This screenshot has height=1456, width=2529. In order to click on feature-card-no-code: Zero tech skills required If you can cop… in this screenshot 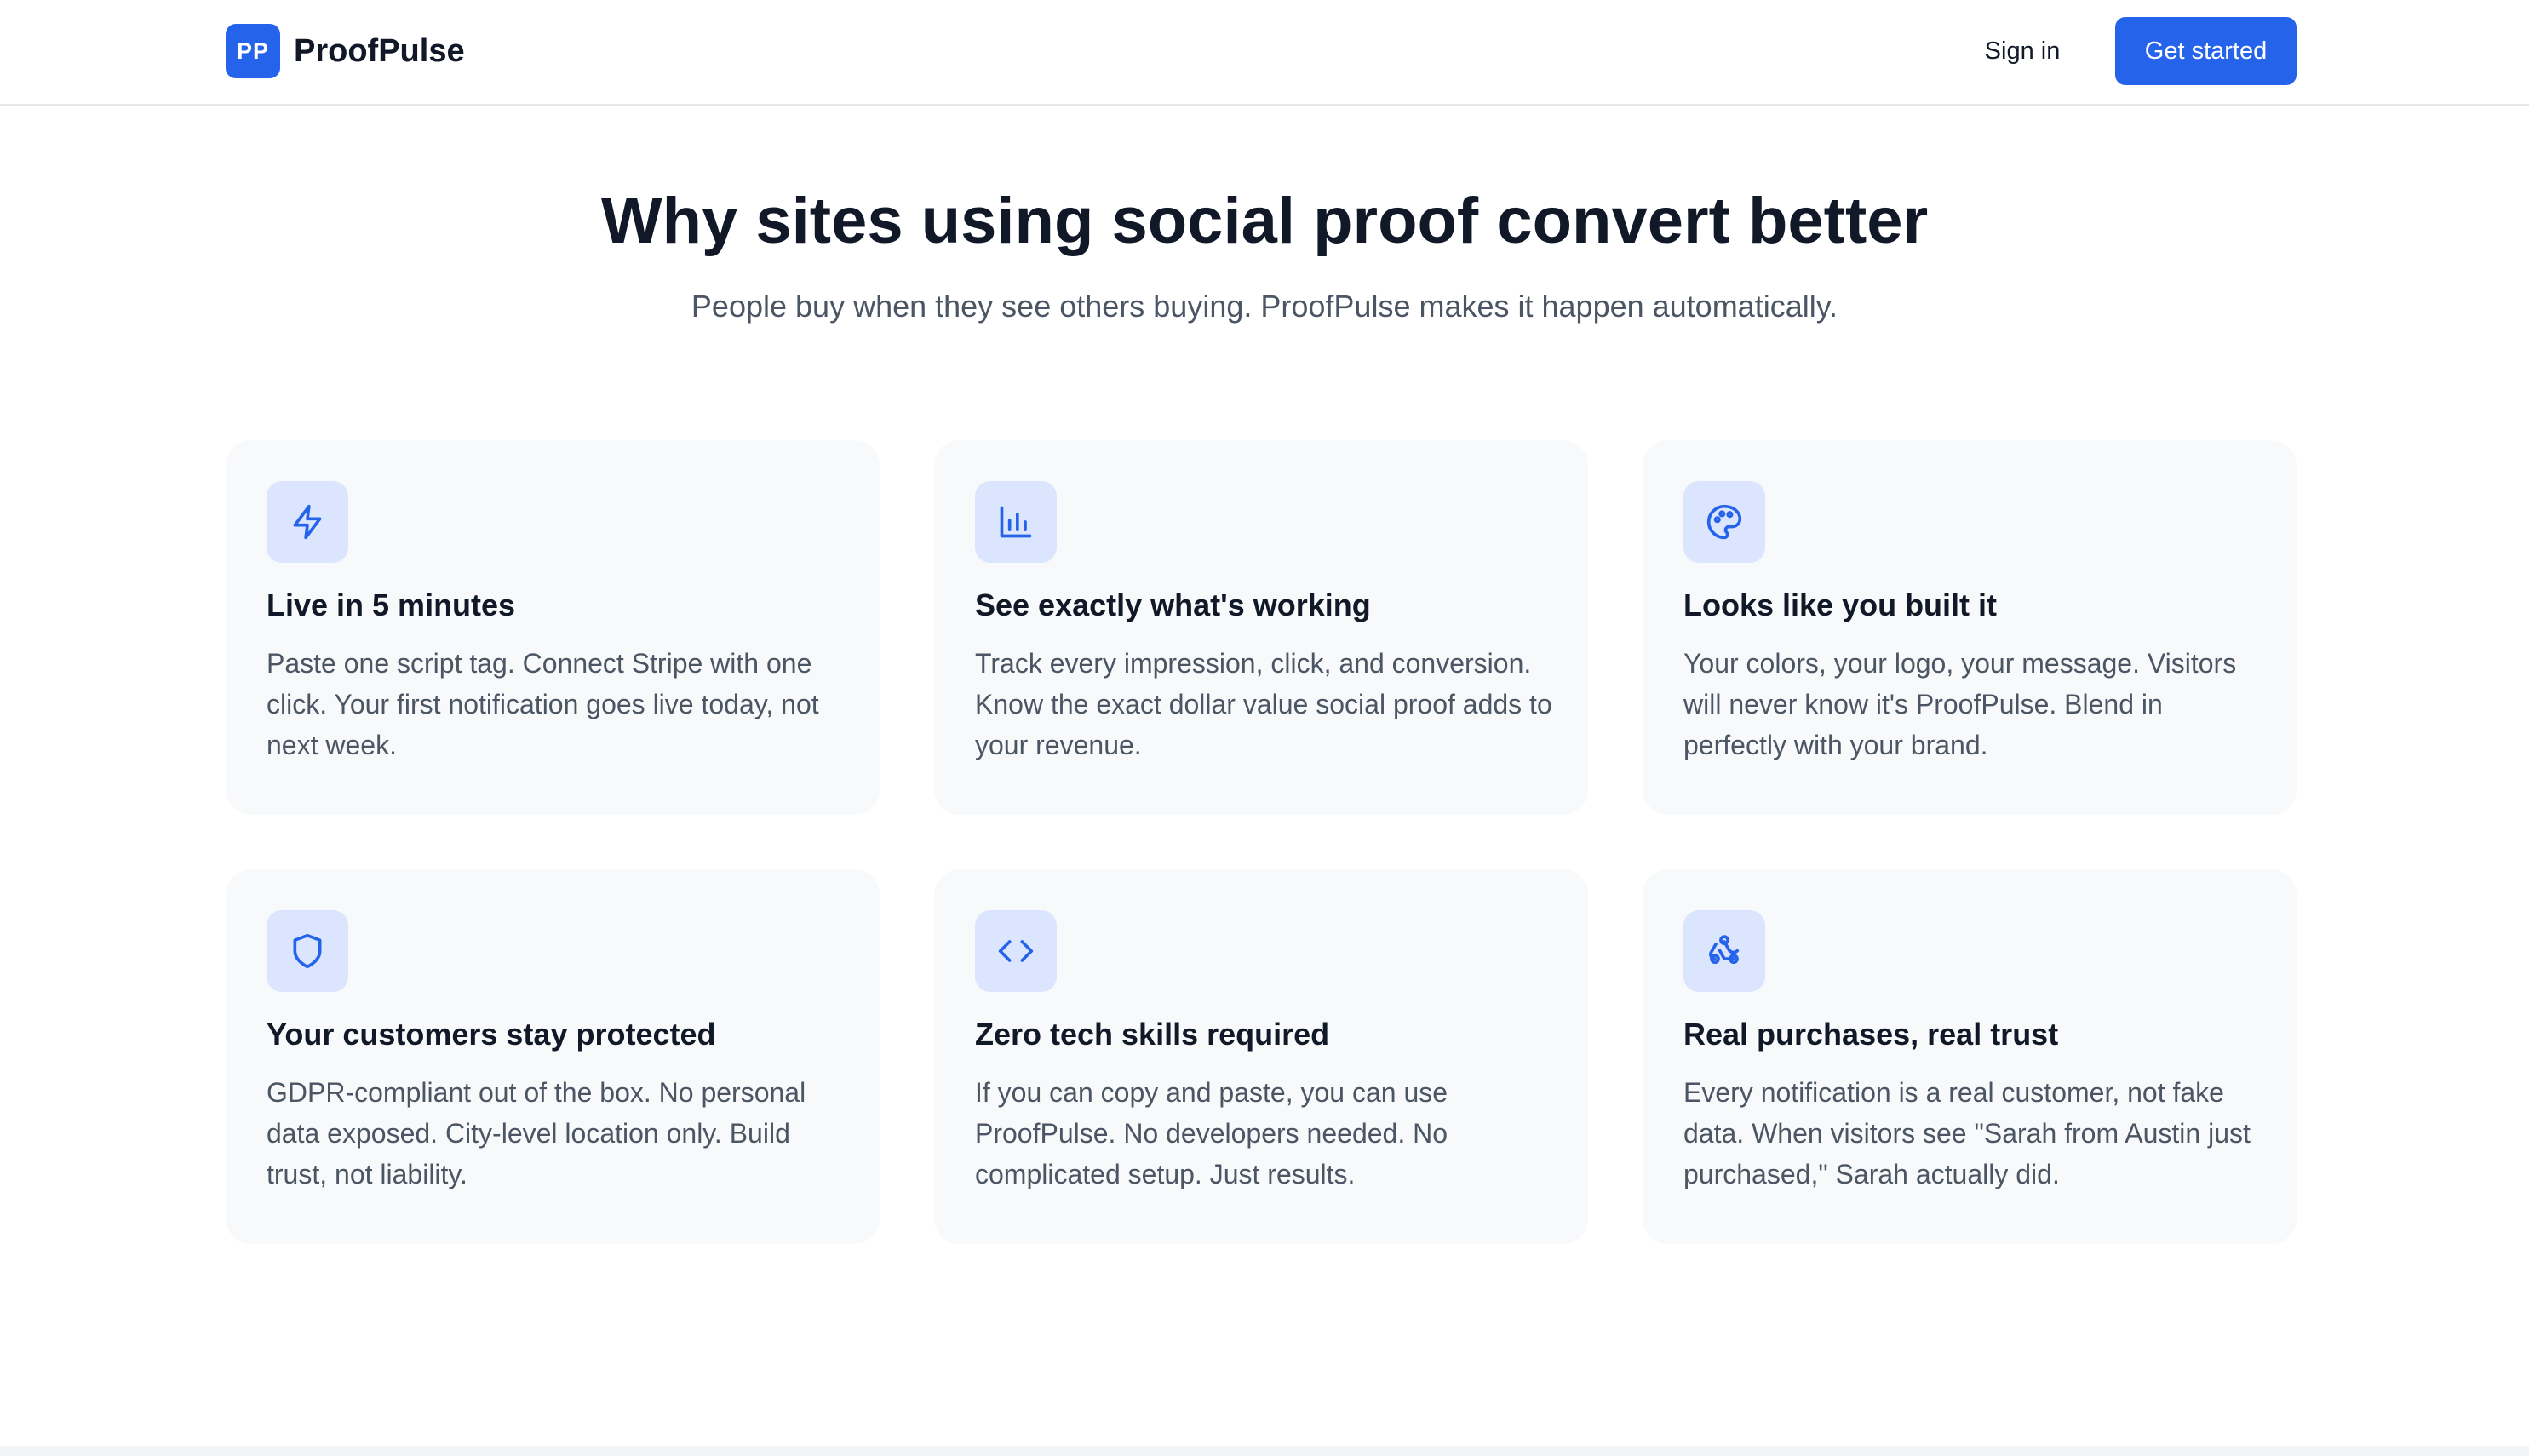, I will do `click(1261, 1056)`.